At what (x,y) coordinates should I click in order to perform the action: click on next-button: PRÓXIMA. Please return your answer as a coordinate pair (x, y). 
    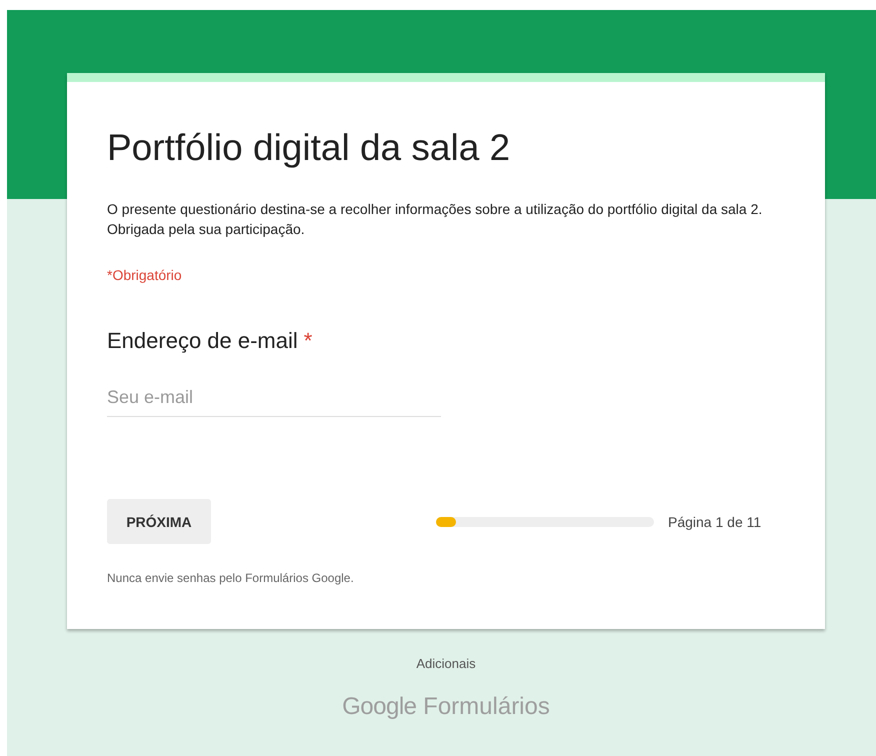
    Looking at the image, I should click on (159, 521).